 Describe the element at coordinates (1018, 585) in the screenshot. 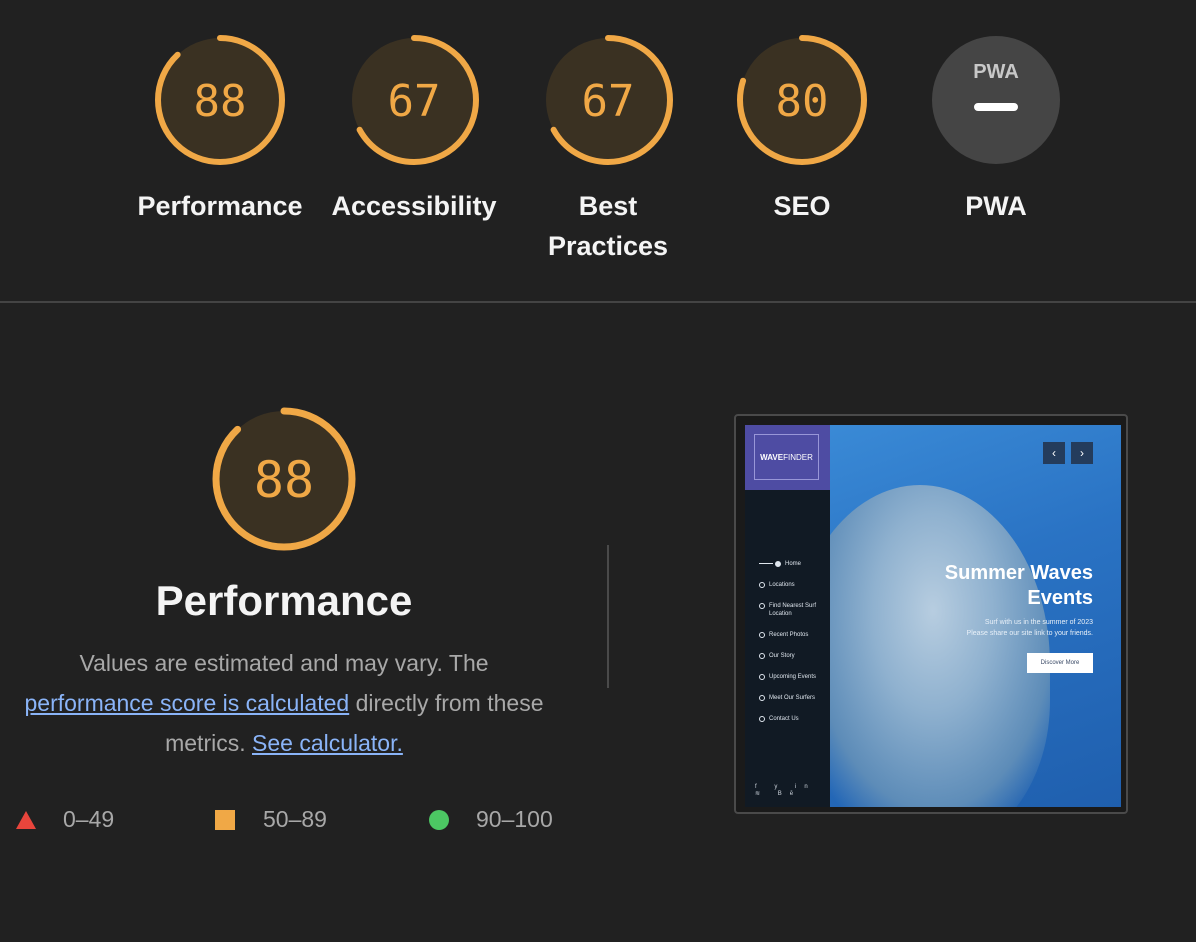

I see `hero-title: Summer Waves Events` at that location.